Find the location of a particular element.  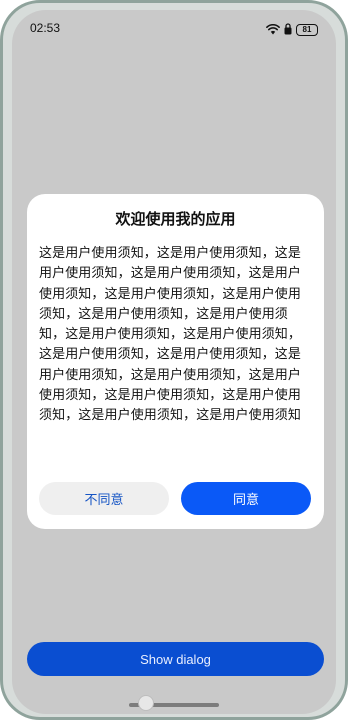

status-bar: 02:53 81 is located at coordinates (174, 28).